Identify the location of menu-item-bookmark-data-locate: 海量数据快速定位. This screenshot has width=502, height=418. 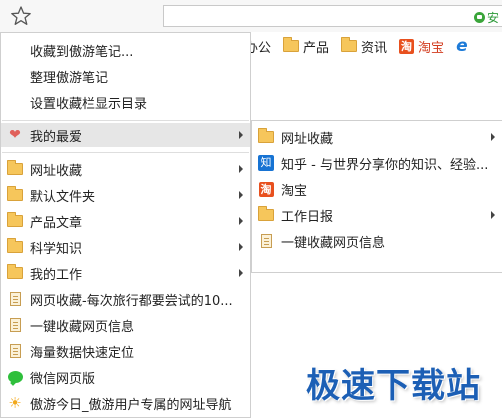
(125, 351).